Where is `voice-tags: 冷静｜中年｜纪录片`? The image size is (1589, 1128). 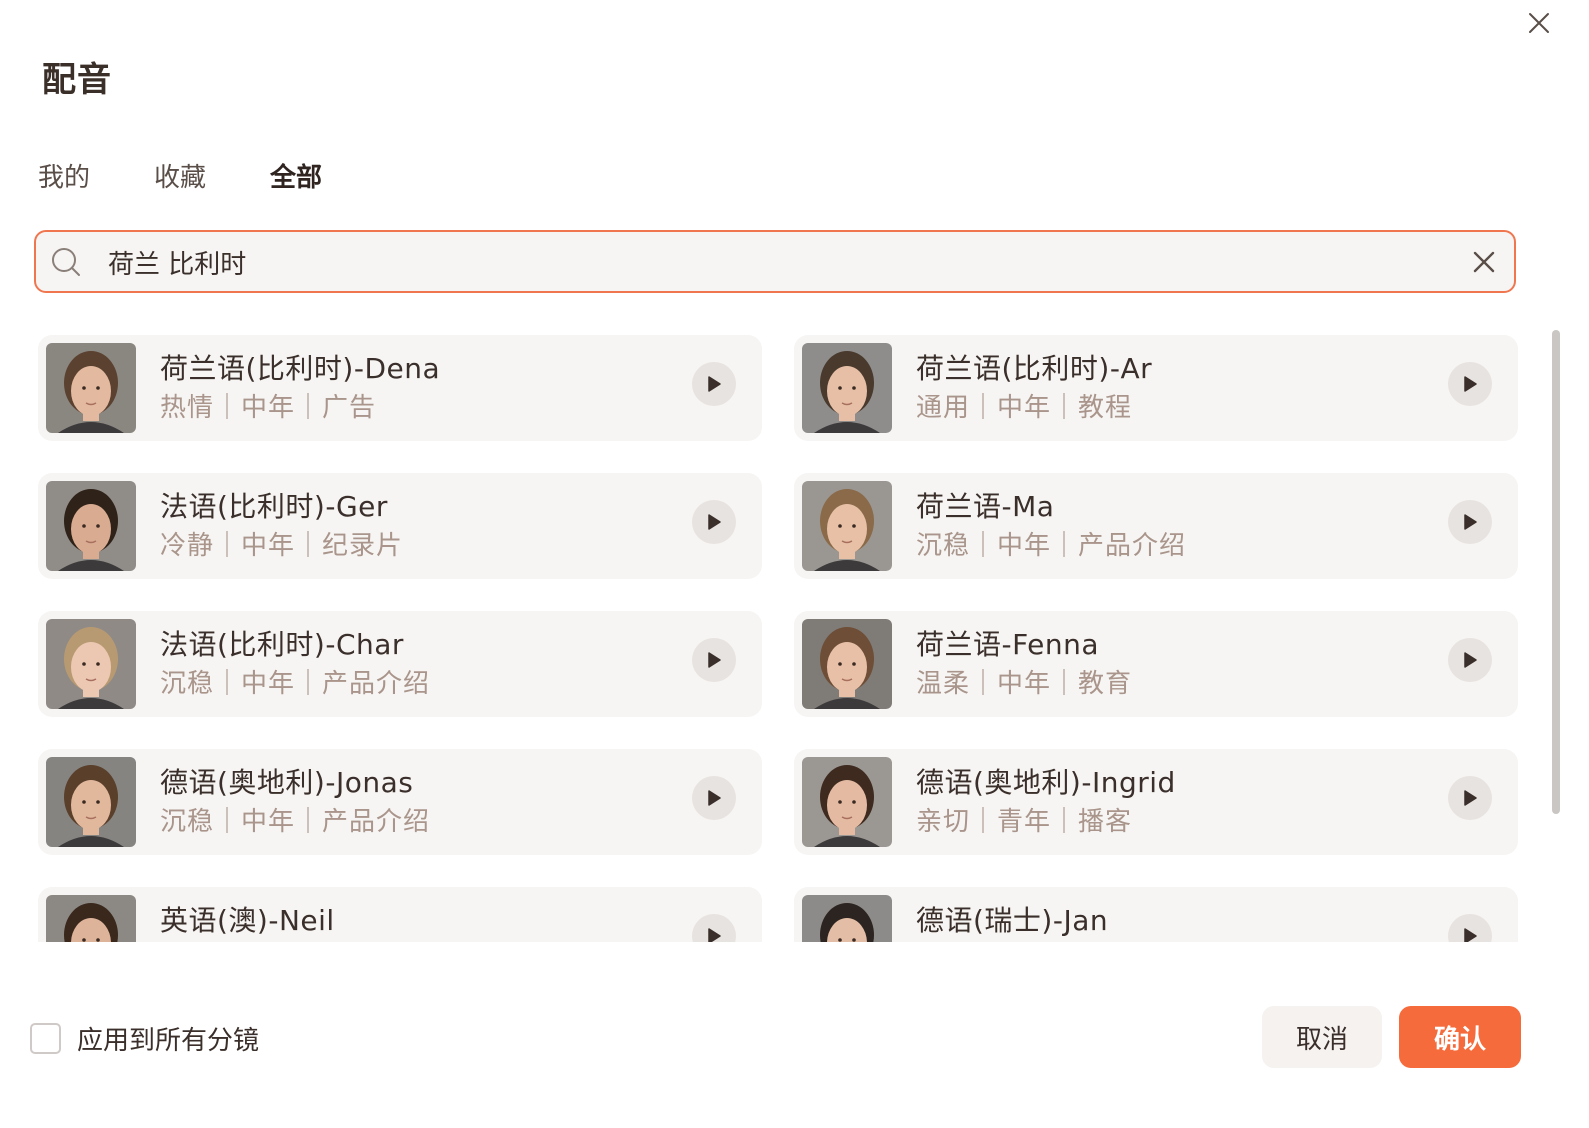 voice-tags: 冷静｜中年｜纪录片 is located at coordinates (282, 546).